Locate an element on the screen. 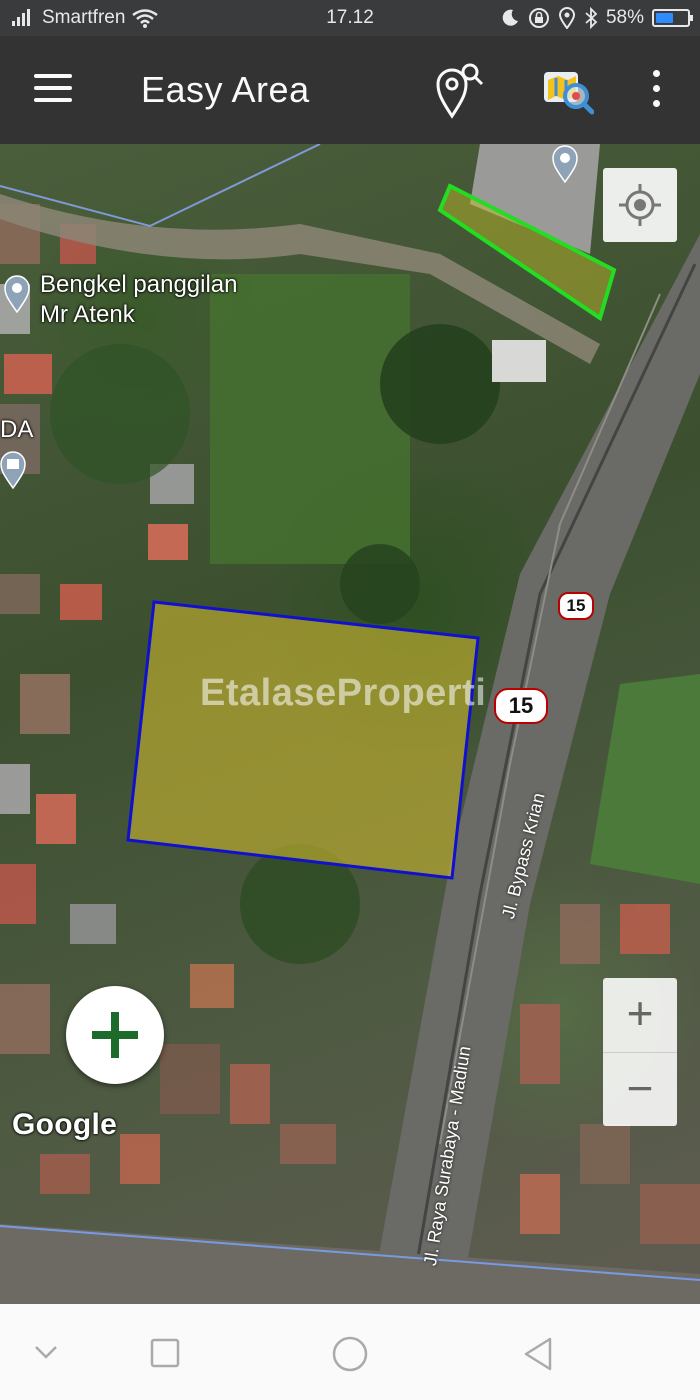 The width and height of the screenshot is (700, 1400). crosshair-icon is located at coordinates (640, 205).